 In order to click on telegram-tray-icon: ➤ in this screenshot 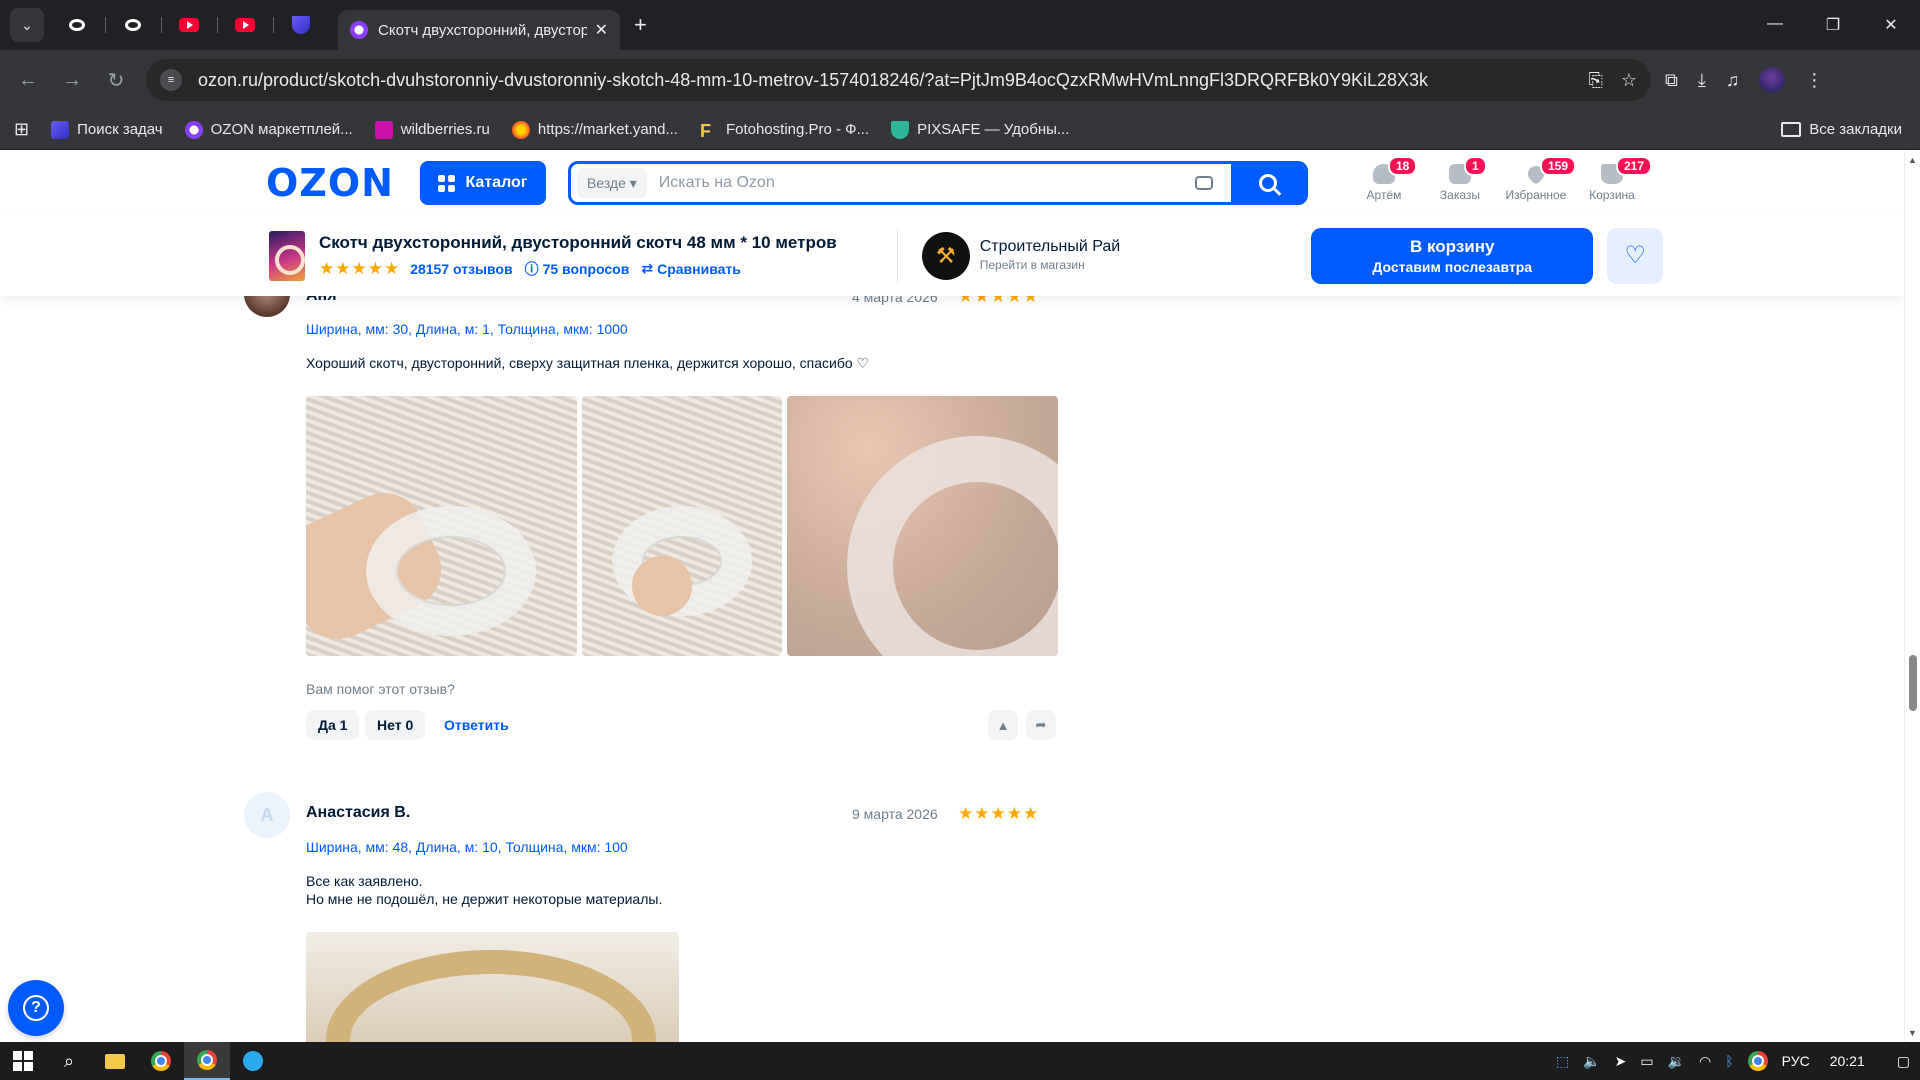, I will do `click(1621, 1061)`.